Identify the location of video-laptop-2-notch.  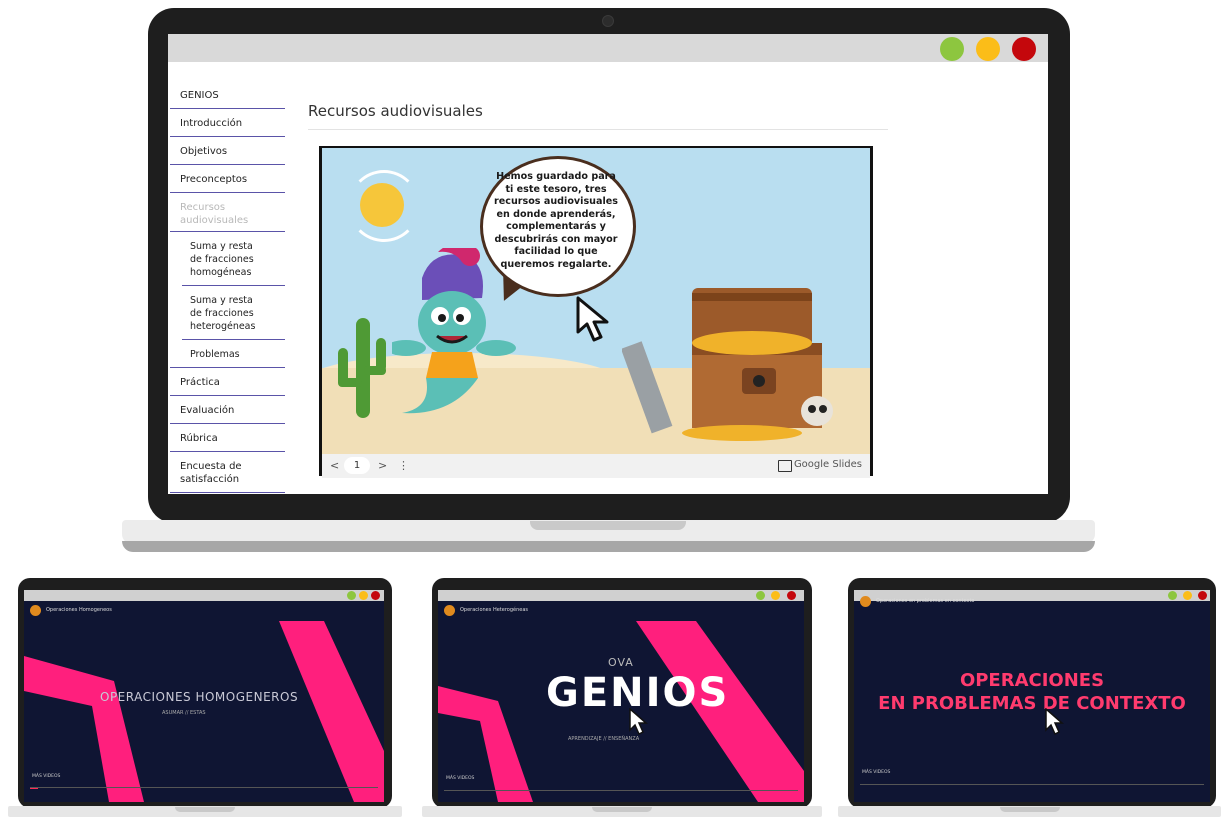
(622, 809).